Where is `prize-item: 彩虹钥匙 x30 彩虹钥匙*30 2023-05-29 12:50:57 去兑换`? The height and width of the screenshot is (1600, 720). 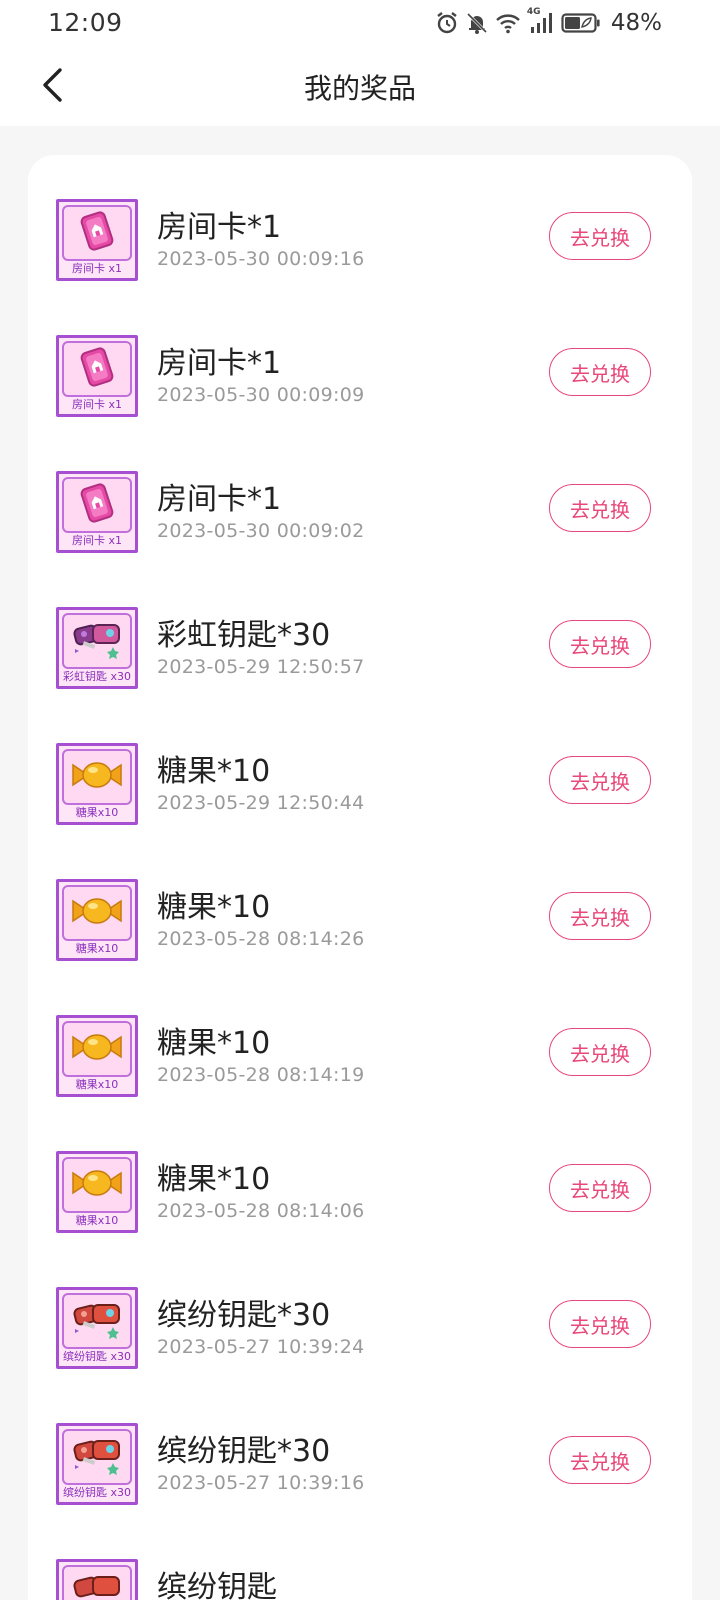
prize-item: 彩虹钥匙 x30 彩虹钥匙*30 2023-05-29 12:50:57 去兑换 is located at coordinates (360, 631).